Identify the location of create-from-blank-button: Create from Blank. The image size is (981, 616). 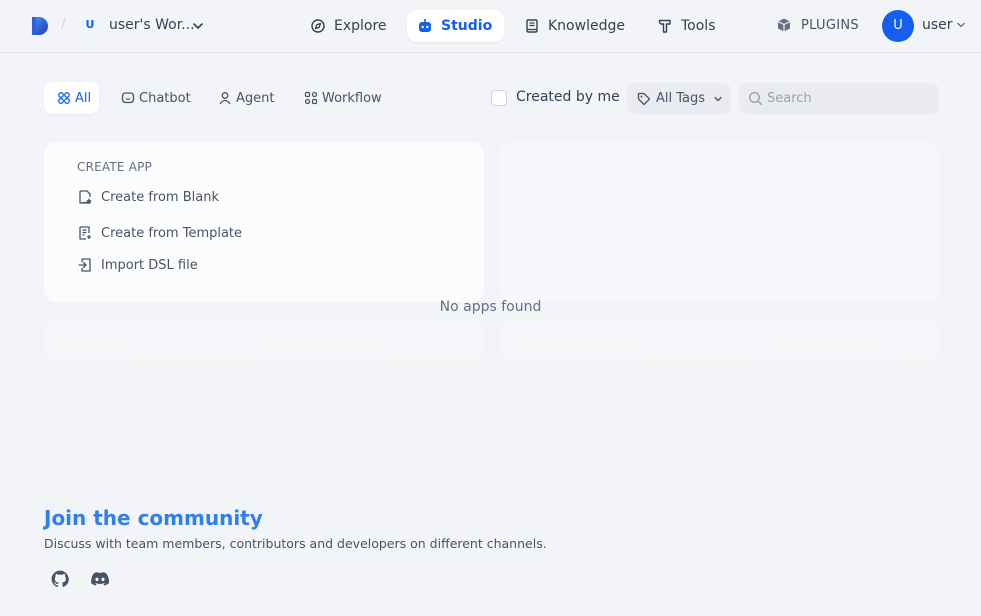
(148, 197).